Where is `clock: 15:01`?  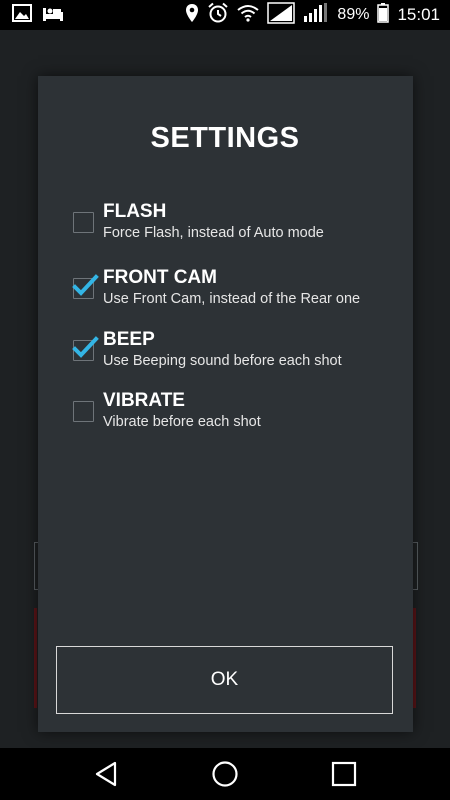 clock: 15:01 is located at coordinates (418, 14).